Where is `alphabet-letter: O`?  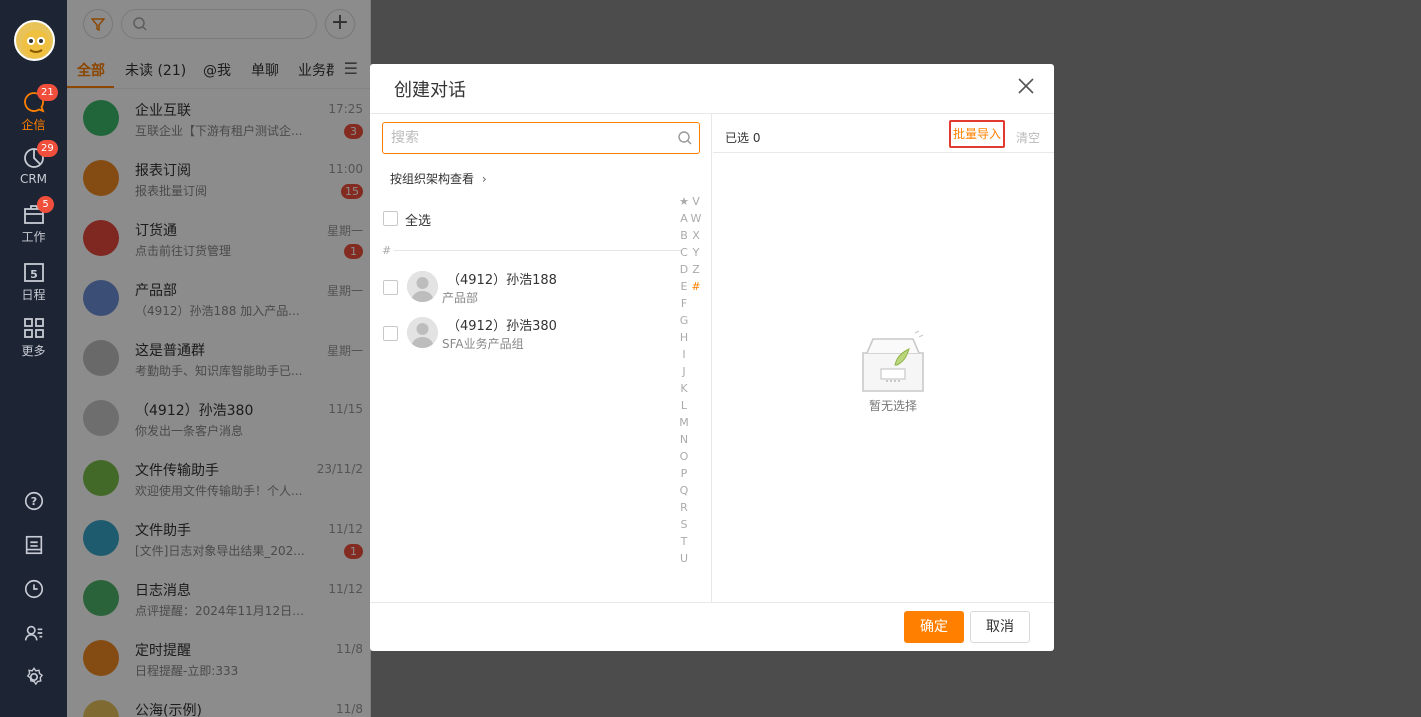 alphabet-letter: O is located at coordinates (684, 456).